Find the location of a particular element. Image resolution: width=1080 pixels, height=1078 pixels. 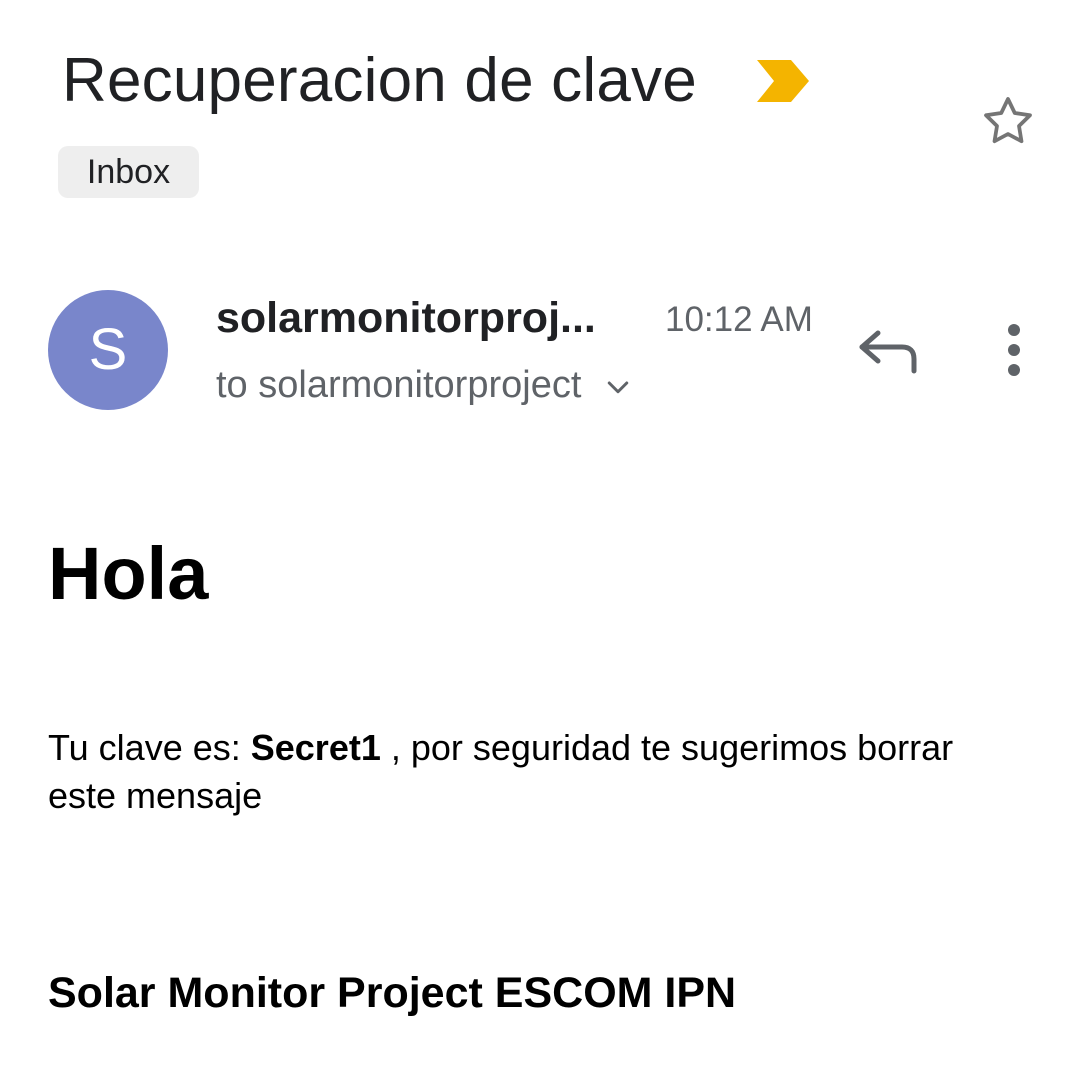

recipient-details-toggle: to solarmonitorproject is located at coordinates (424, 385).